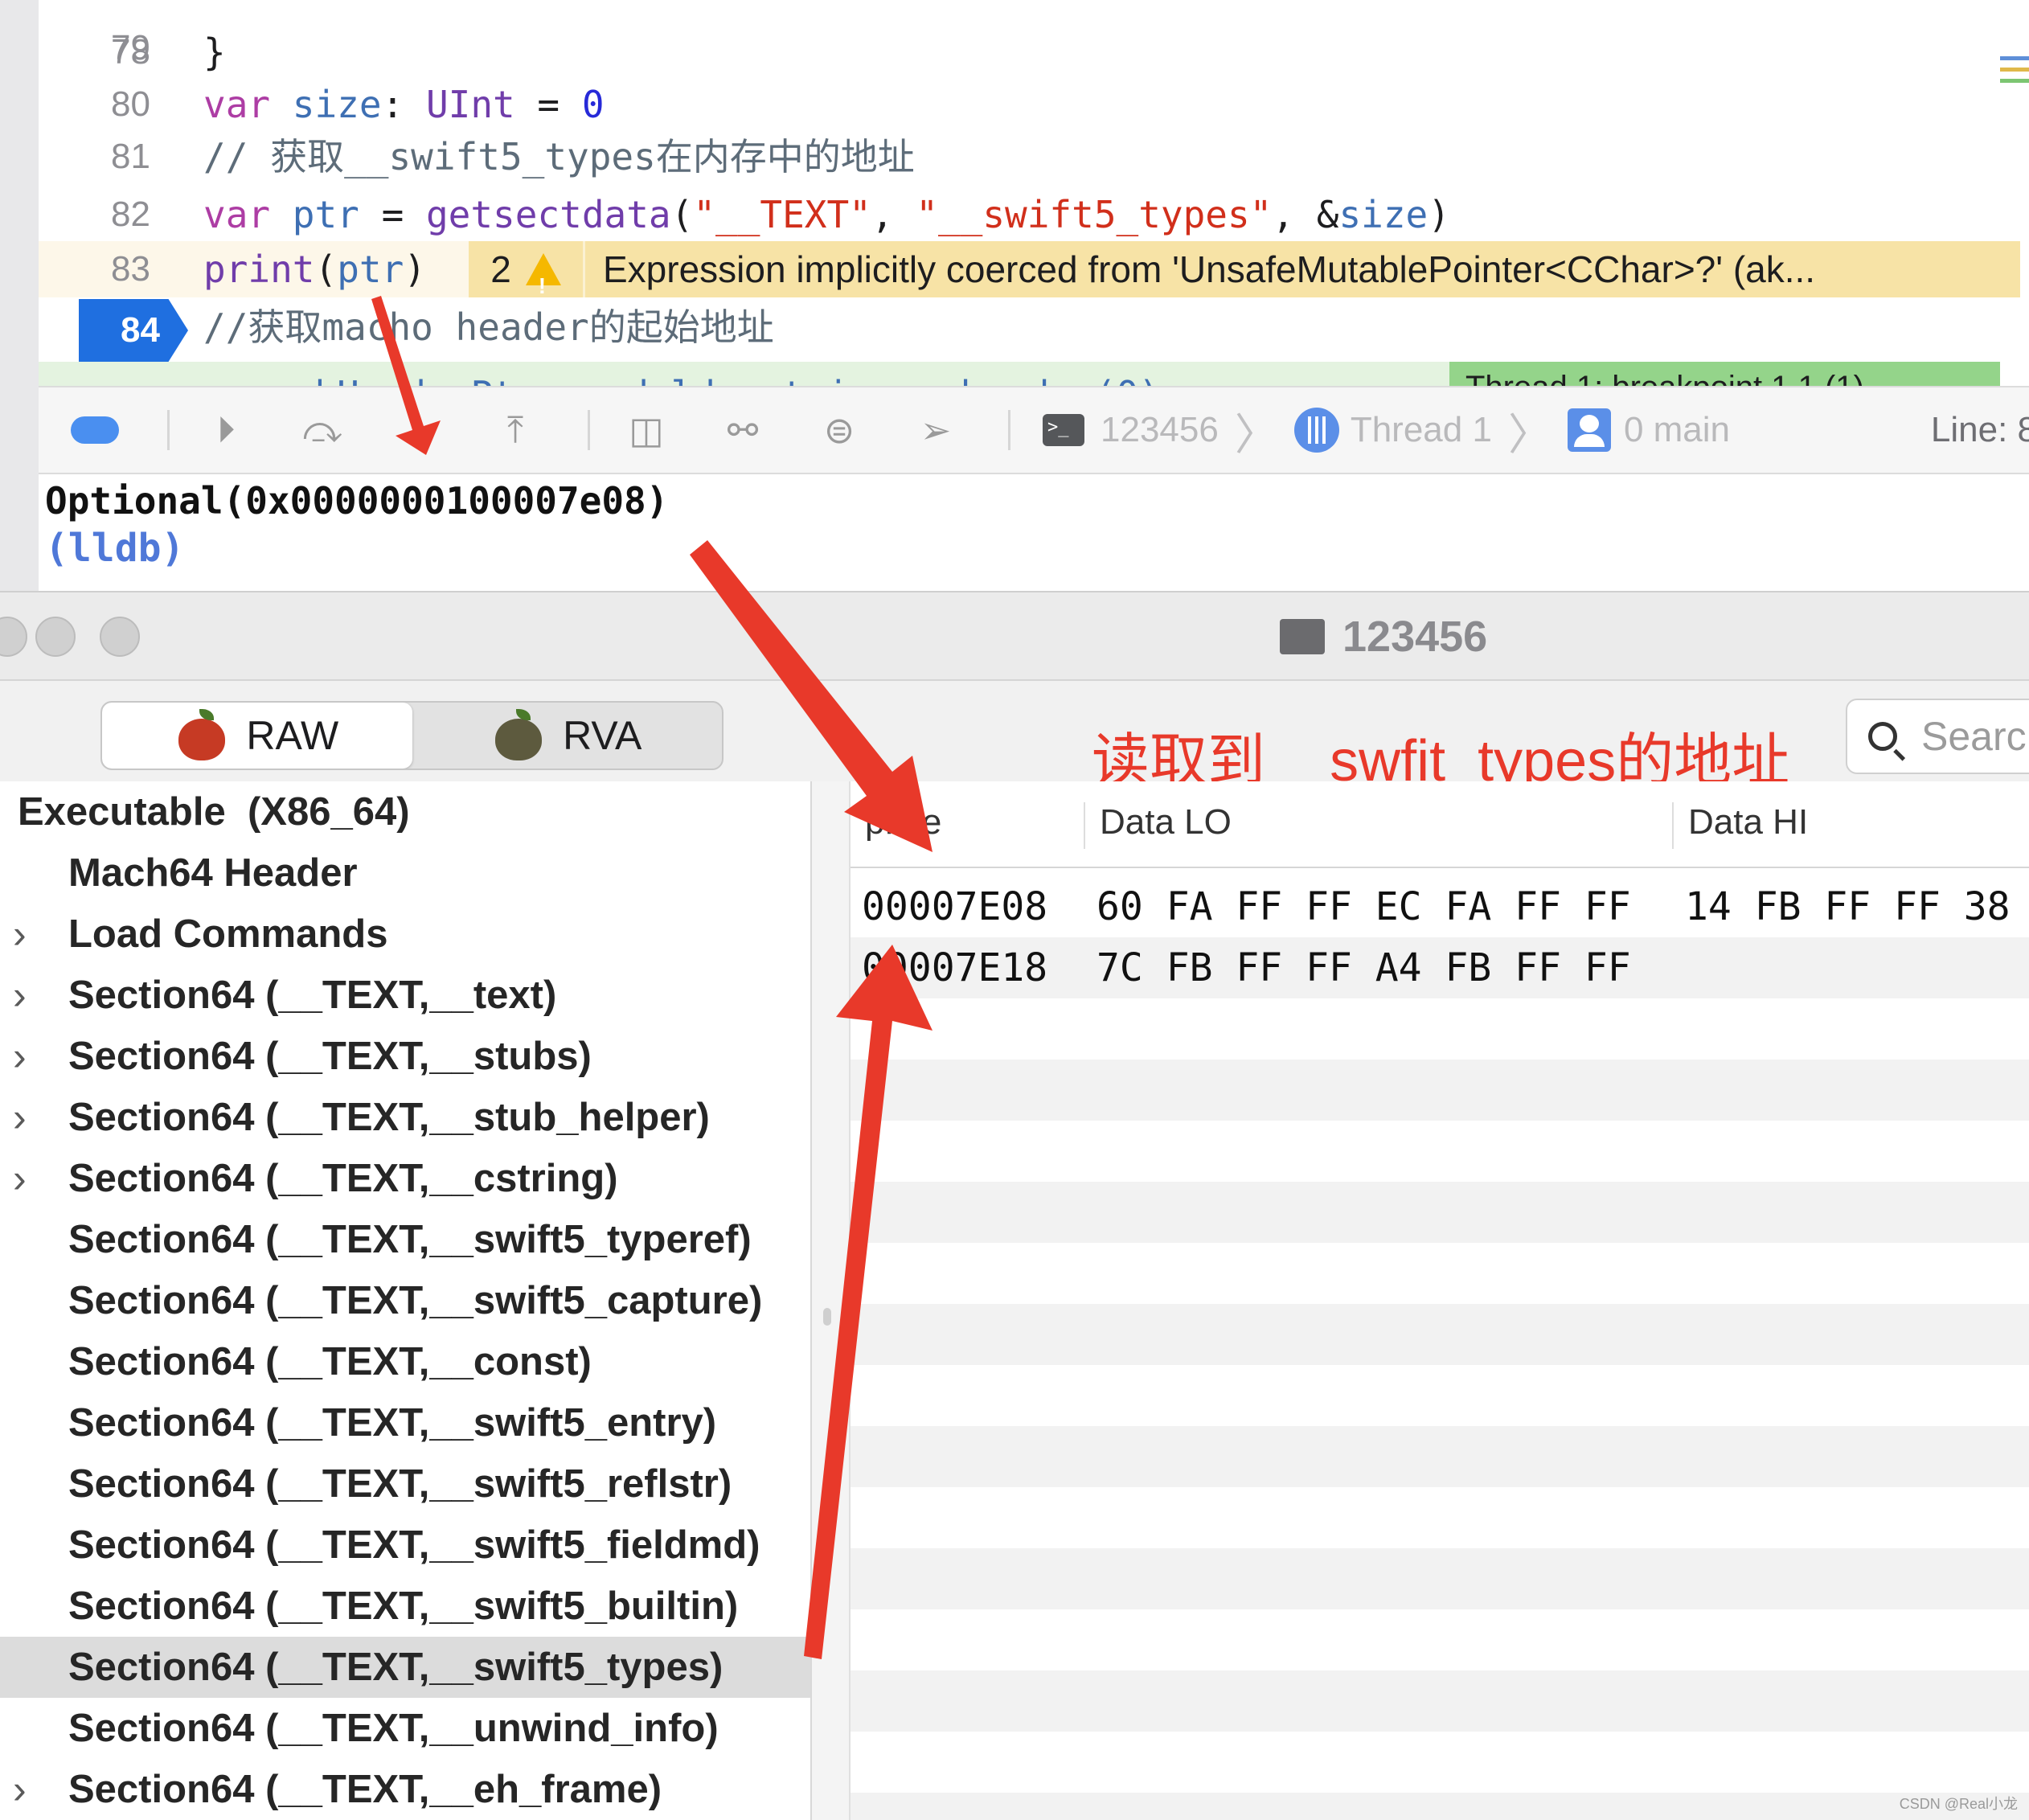  Describe the element at coordinates (414, 1545) in the screenshot. I see `tree-item-label: Section64 (__TEXT,__swift5_fieldmd)` at that location.